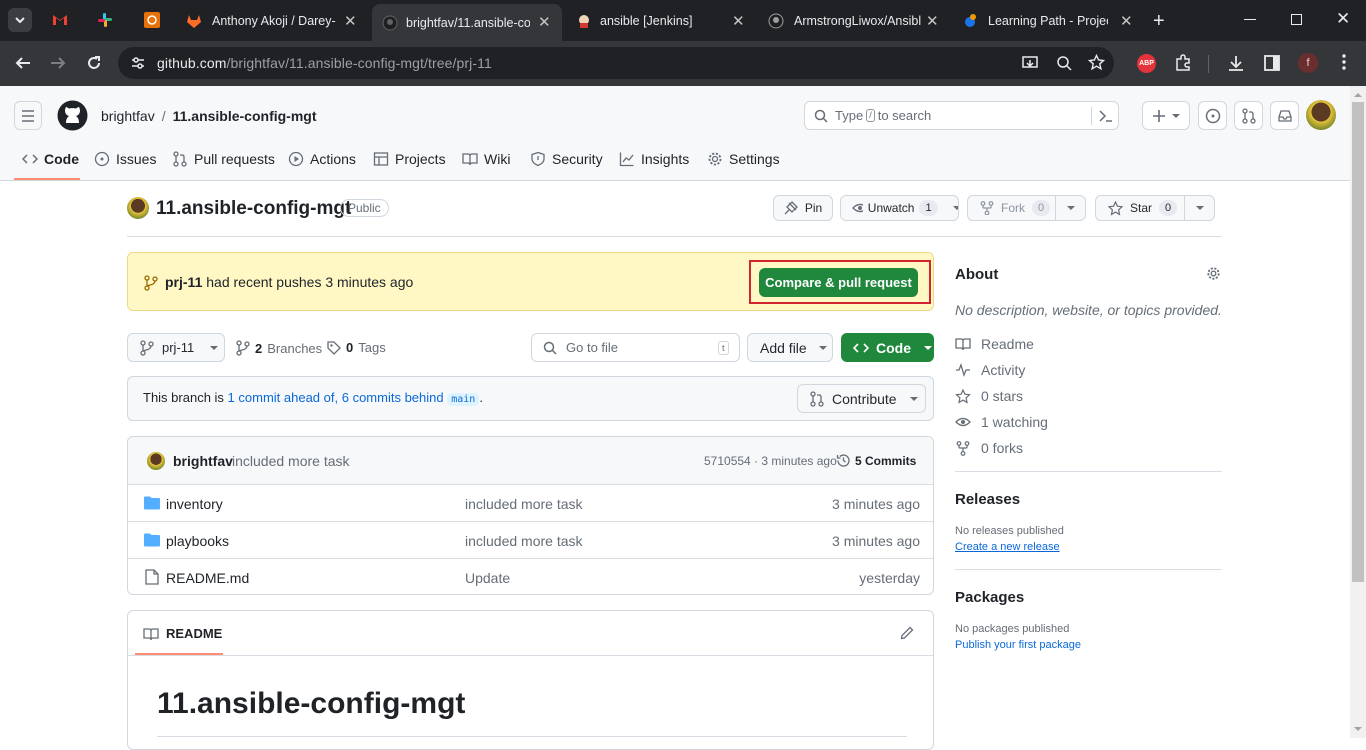  Describe the element at coordinates (467, 22) in the screenshot. I see `tab-active-repo: brightfav/11.ansible-co ✕` at that location.